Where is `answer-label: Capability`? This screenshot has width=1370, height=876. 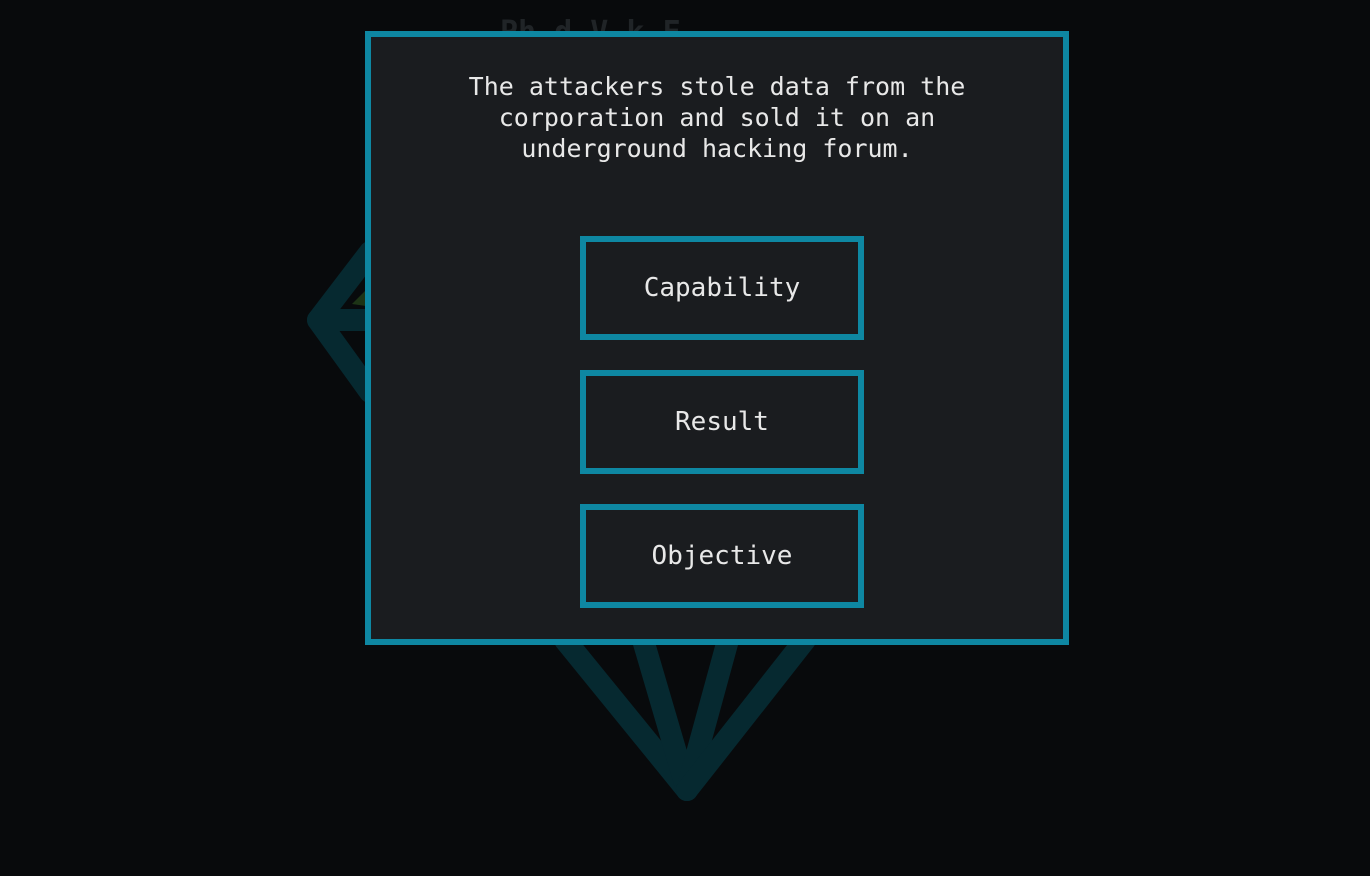 answer-label: Capability is located at coordinates (722, 288).